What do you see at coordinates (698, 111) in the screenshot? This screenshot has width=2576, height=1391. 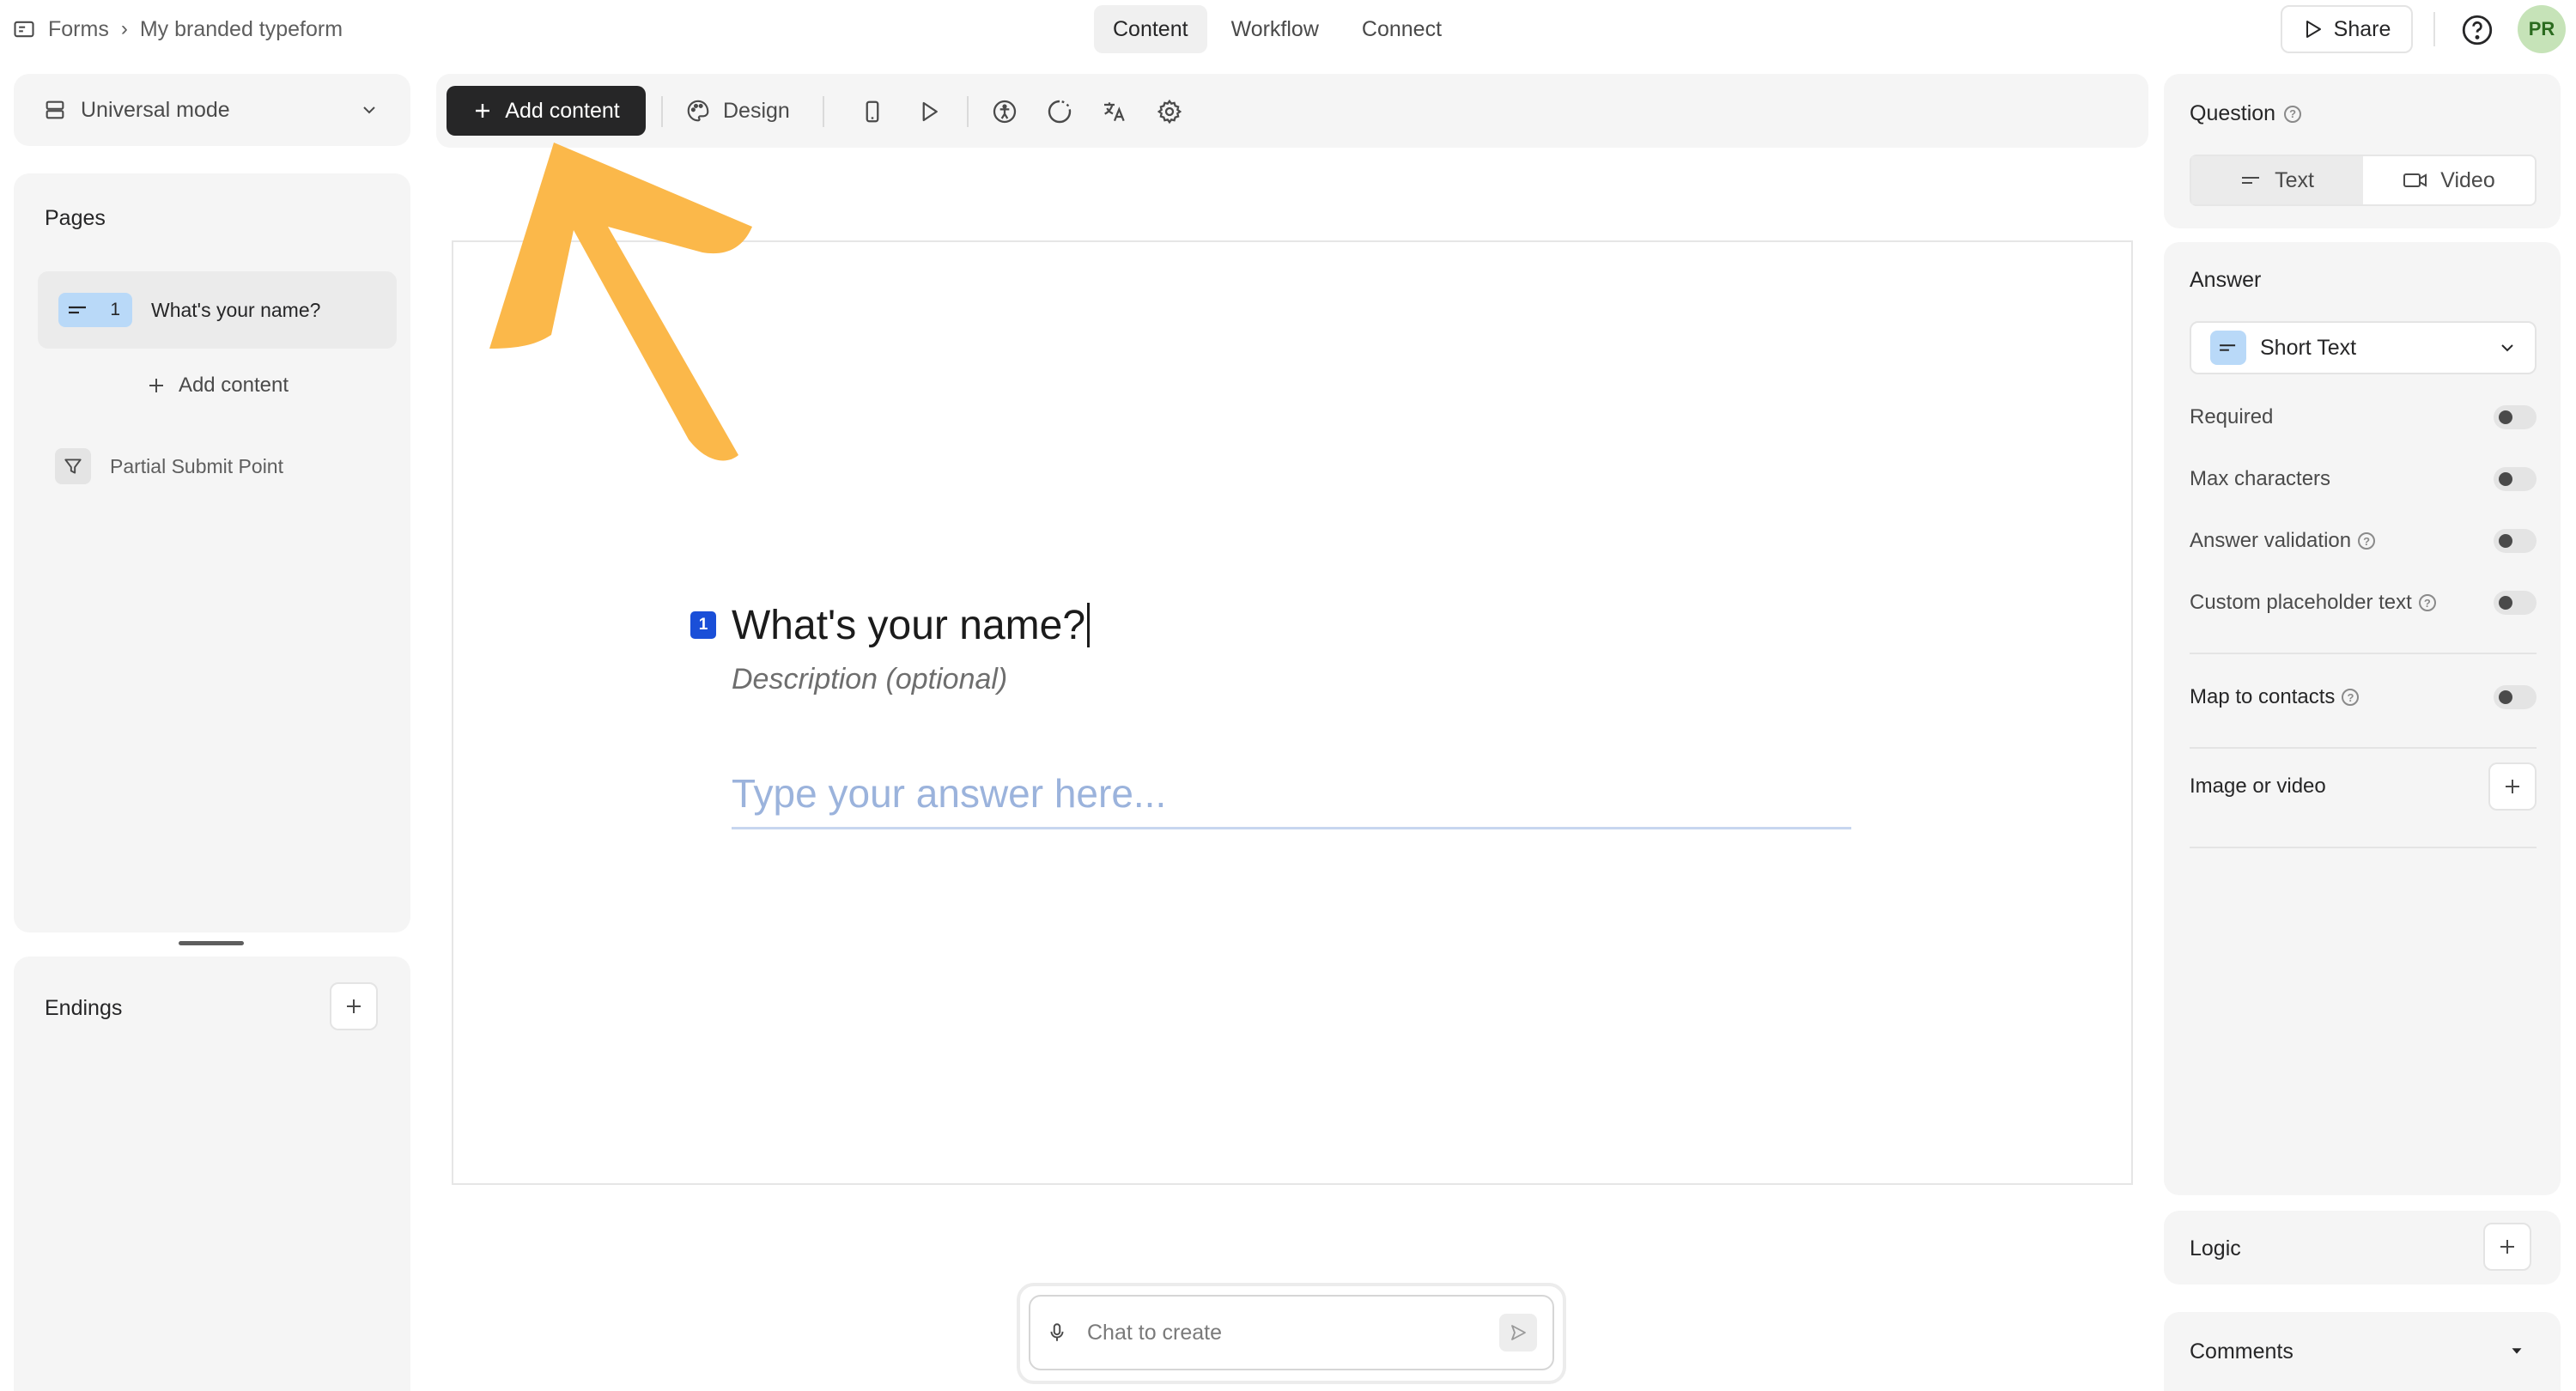 I see `palette-icon` at bounding box center [698, 111].